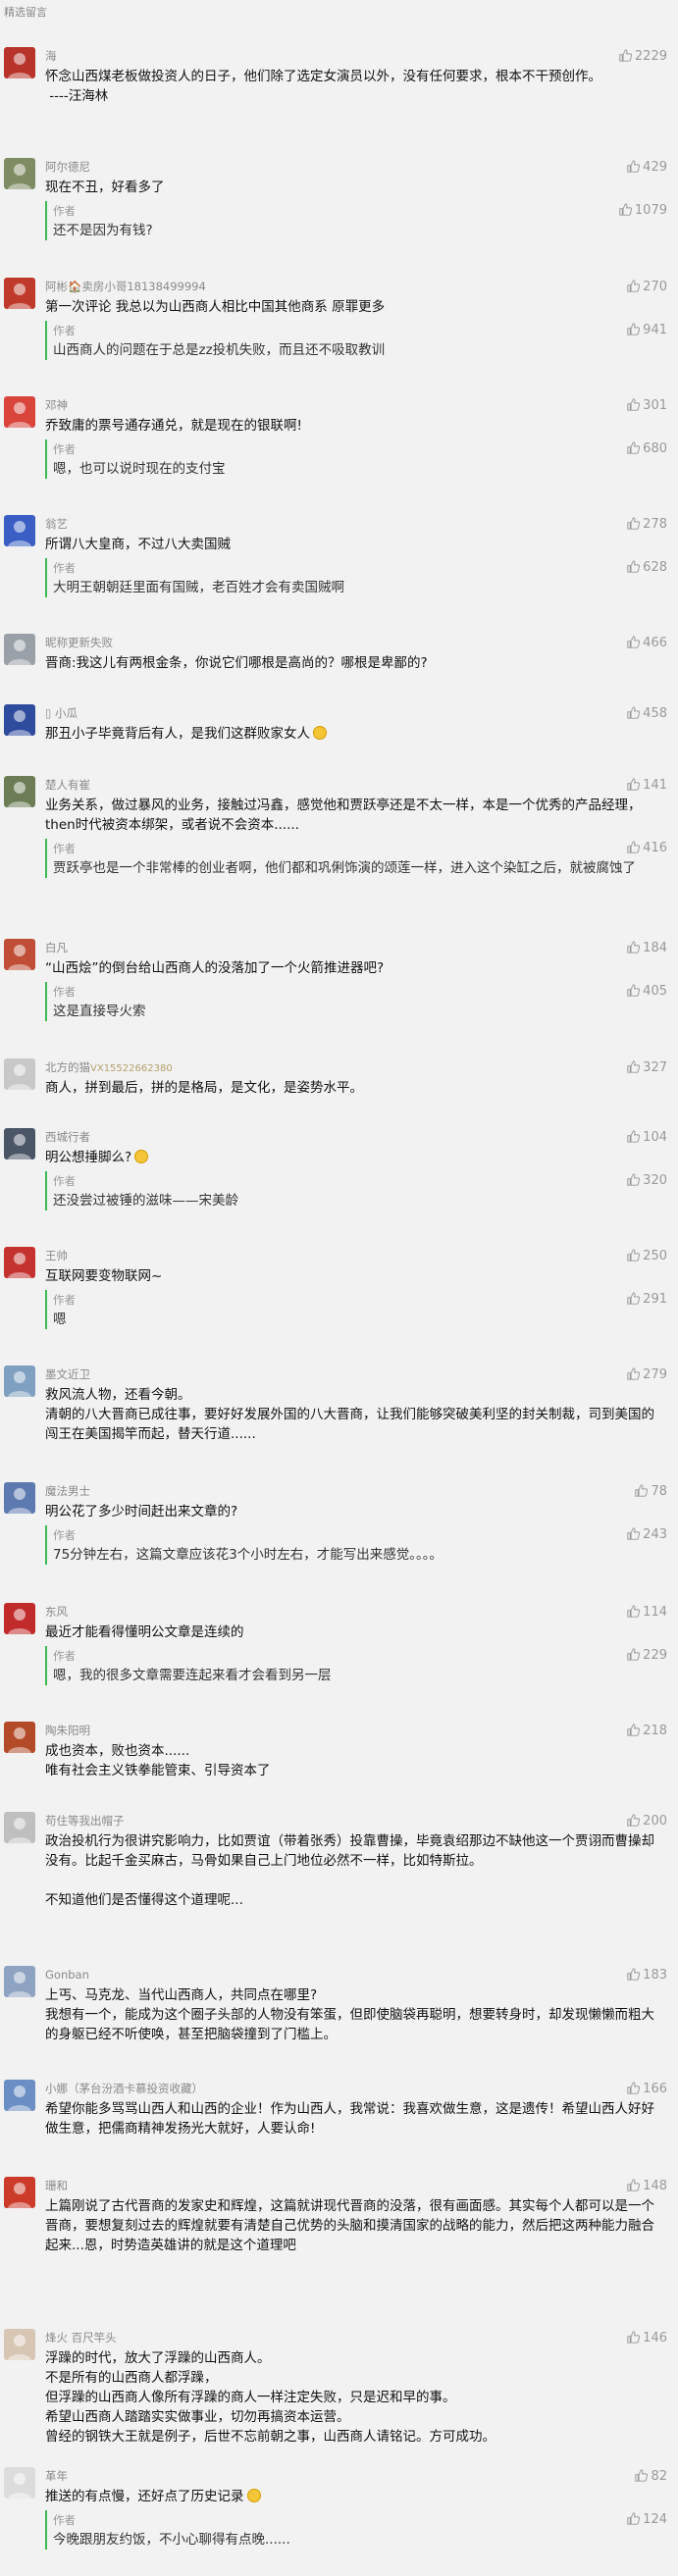 Image resolution: width=678 pixels, height=2576 pixels. What do you see at coordinates (647, 568) in the screenshot?
I see `reply-like-button: 628` at bounding box center [647, 568].